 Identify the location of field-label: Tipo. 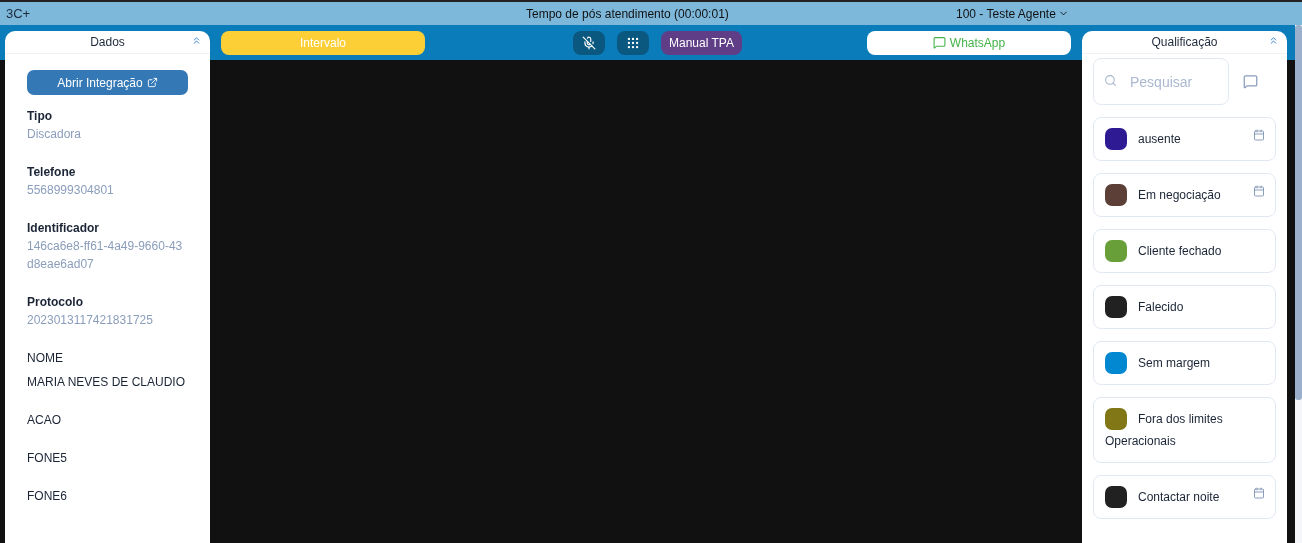
(40, 116).